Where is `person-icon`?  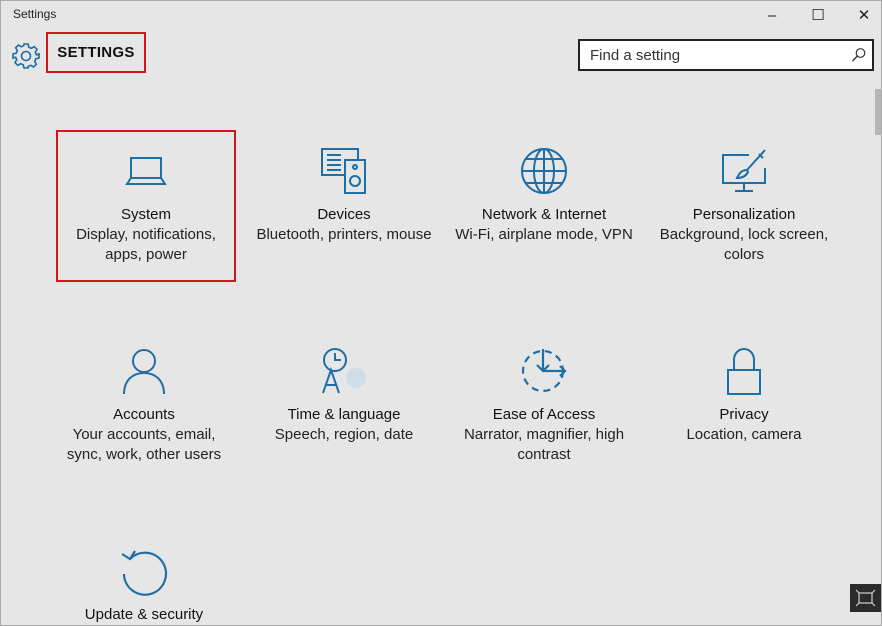 person-icon is located at coordinates (144, 372).